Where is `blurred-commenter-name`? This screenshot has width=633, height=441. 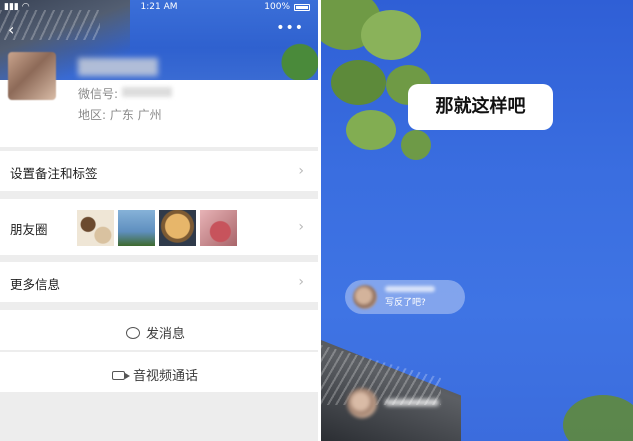 blurred-commenter-name is located at coordinates (410, 289).